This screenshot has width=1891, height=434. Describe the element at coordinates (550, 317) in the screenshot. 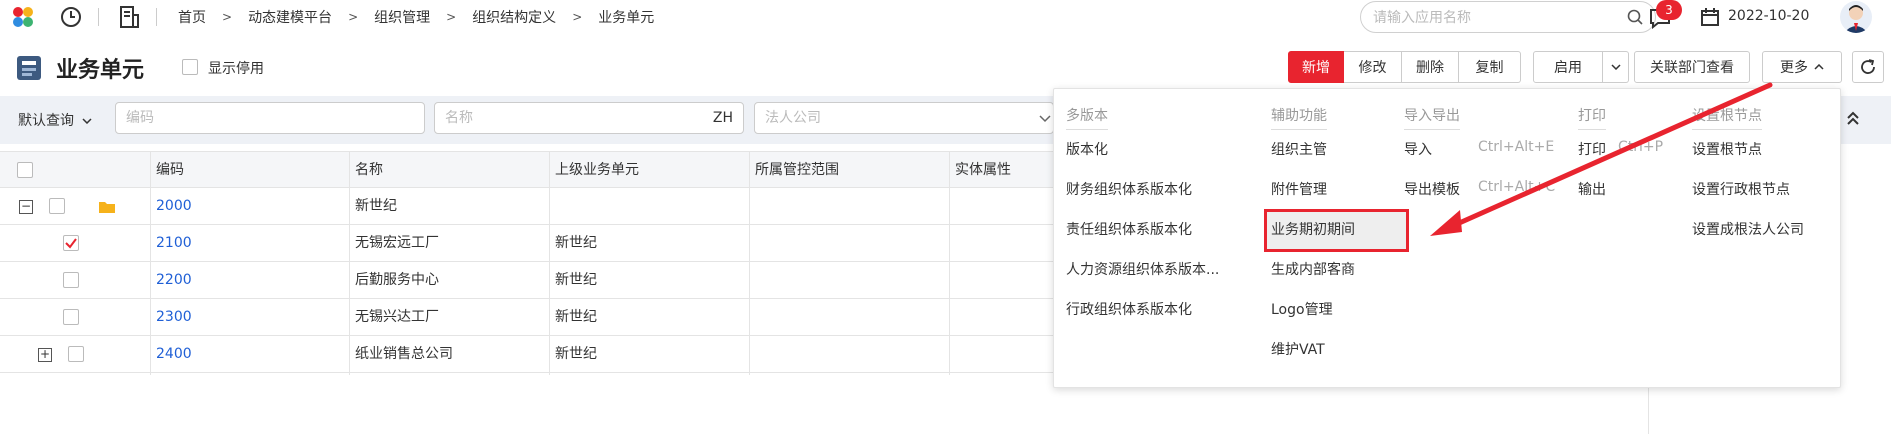

I see `table-row: 2300 无锡兴达工厂 新世纪` at that location.